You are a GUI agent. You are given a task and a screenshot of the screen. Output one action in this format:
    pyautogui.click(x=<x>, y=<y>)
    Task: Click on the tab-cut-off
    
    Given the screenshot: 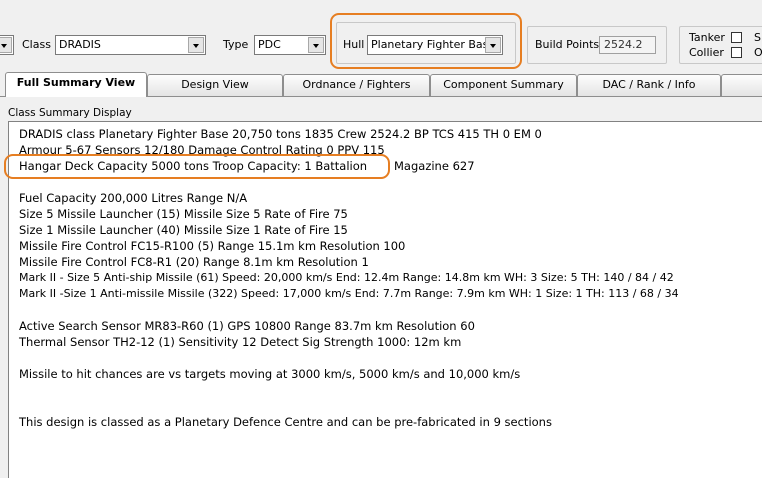 What is the action you would take?
    pyautogui.click(x=741, y=85)
    